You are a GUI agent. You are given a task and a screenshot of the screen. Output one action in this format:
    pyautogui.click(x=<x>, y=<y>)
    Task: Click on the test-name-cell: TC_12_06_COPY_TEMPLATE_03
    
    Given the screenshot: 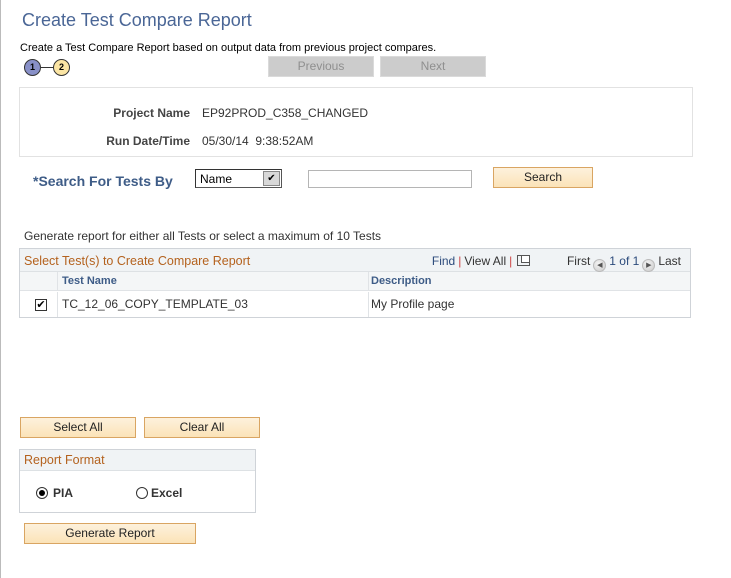 What is the action you would take?
    pyautogui.click(x=212, y=304)
    